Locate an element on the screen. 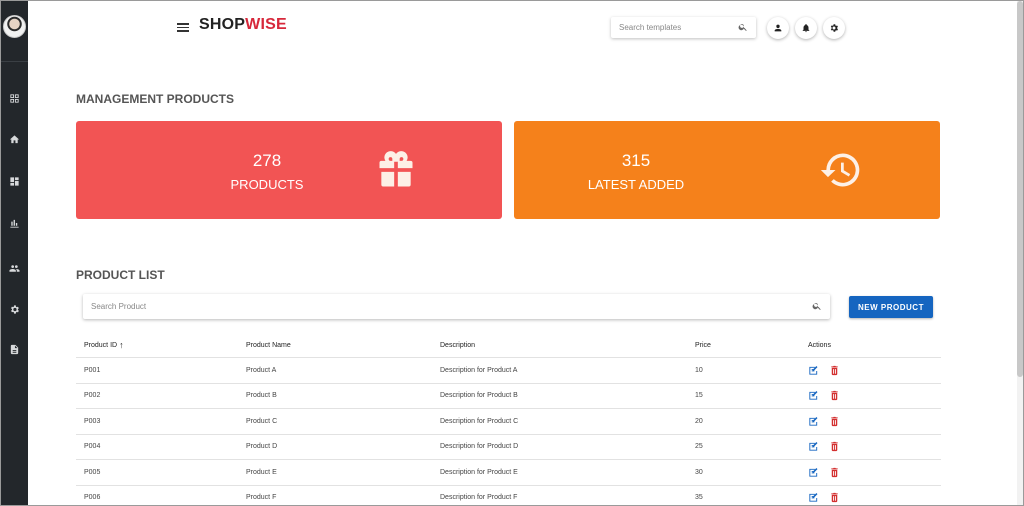  page-title: MANAGEMENT PRODUCTS is located at coordinates (155, 99).